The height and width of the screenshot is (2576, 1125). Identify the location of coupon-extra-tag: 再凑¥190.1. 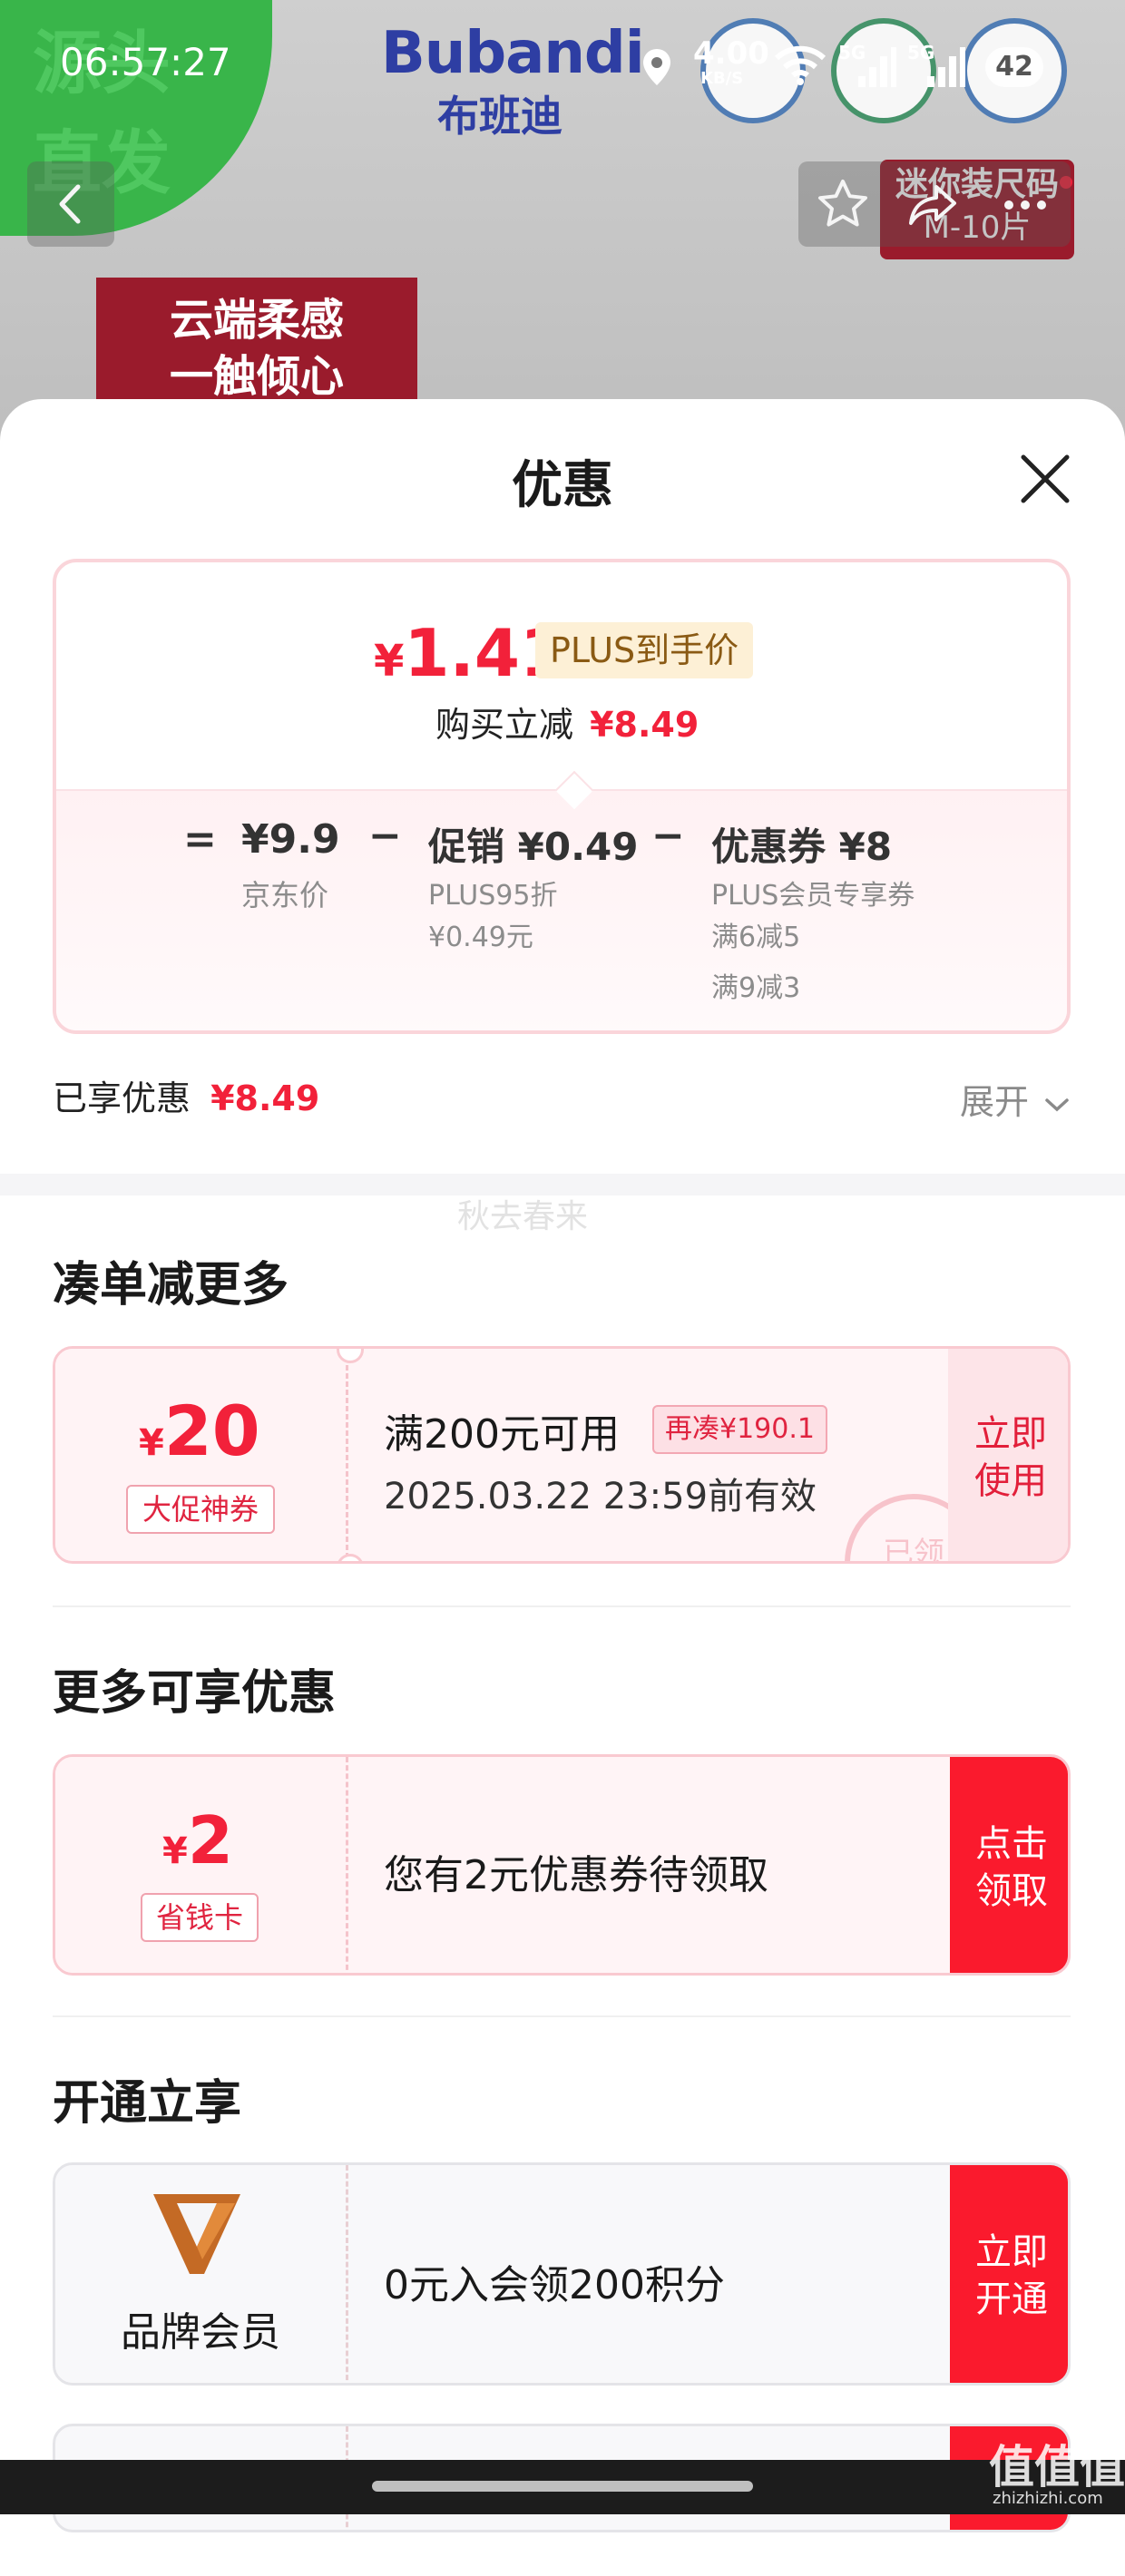
(739, 1429).